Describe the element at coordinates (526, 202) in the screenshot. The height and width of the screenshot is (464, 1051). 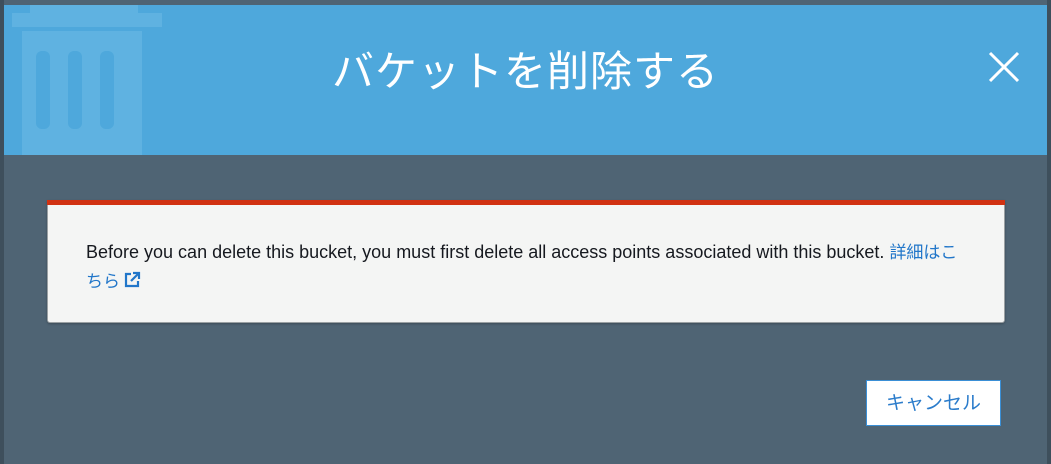
I see `alert-accent-bar` at that location.